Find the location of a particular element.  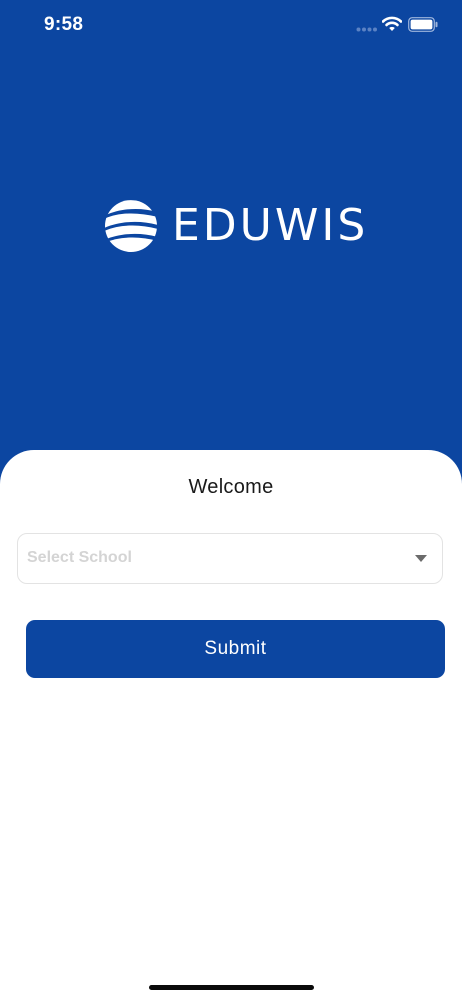

welcome-heading: Welcome is located at coordinates (231, 487).